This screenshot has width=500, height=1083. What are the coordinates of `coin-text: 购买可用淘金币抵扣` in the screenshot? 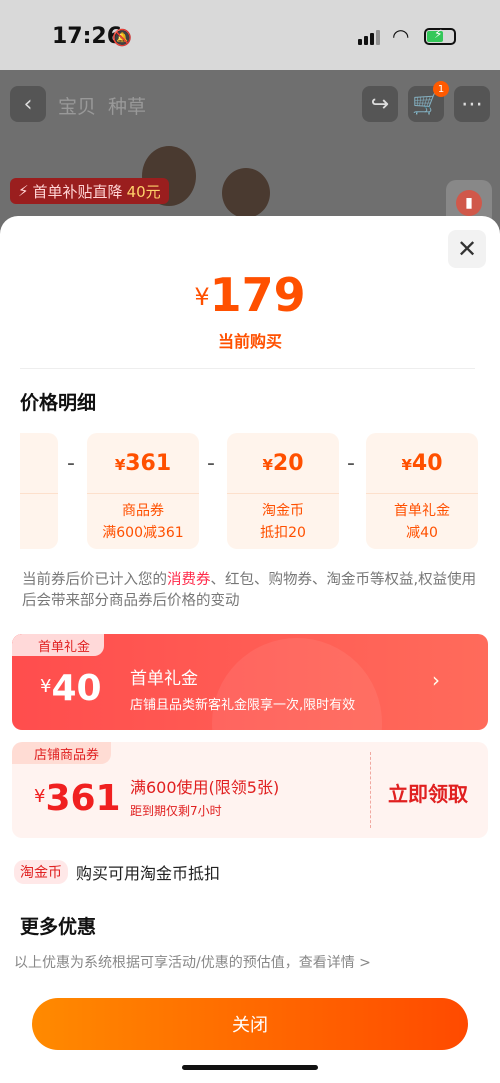 It's located at (148, 873).